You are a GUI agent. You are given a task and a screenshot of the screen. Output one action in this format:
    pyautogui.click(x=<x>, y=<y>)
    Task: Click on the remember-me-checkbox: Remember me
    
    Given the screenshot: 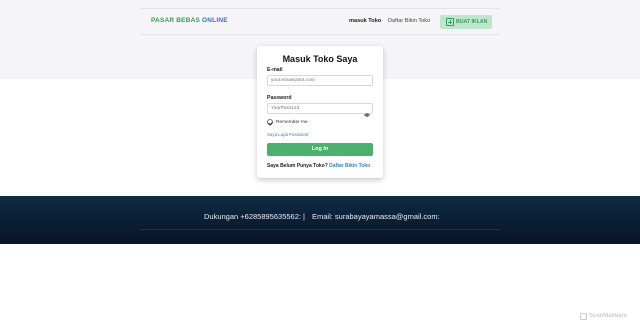 What is the action you would take?
    pyautogui.click(x=297, y=123)
    